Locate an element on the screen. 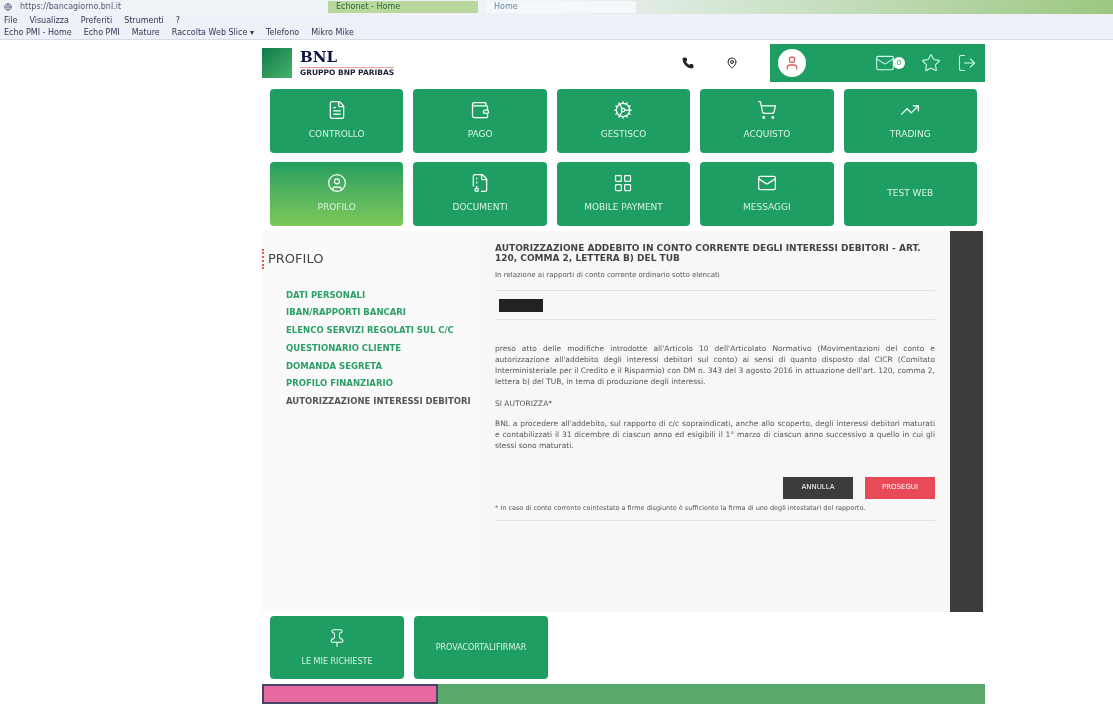  menu-tile: MOBILE PAYMENT is located at coordinates (623, 194).